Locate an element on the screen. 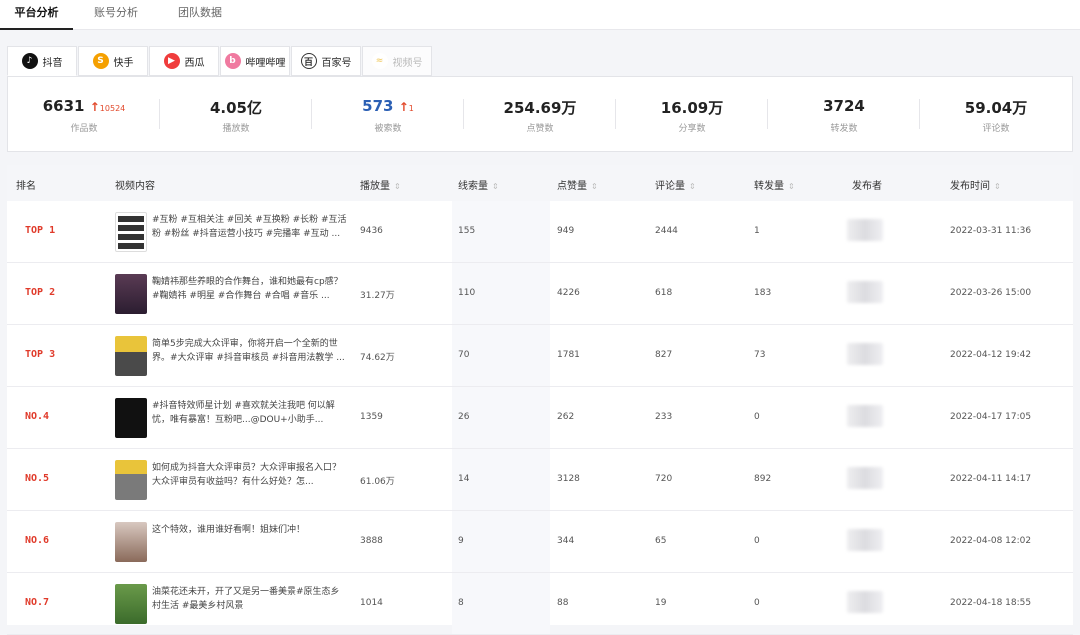 The height and width of the screenshot is (635, 1080). stat-label: 点赞数 is located at coordinates (540, 129).